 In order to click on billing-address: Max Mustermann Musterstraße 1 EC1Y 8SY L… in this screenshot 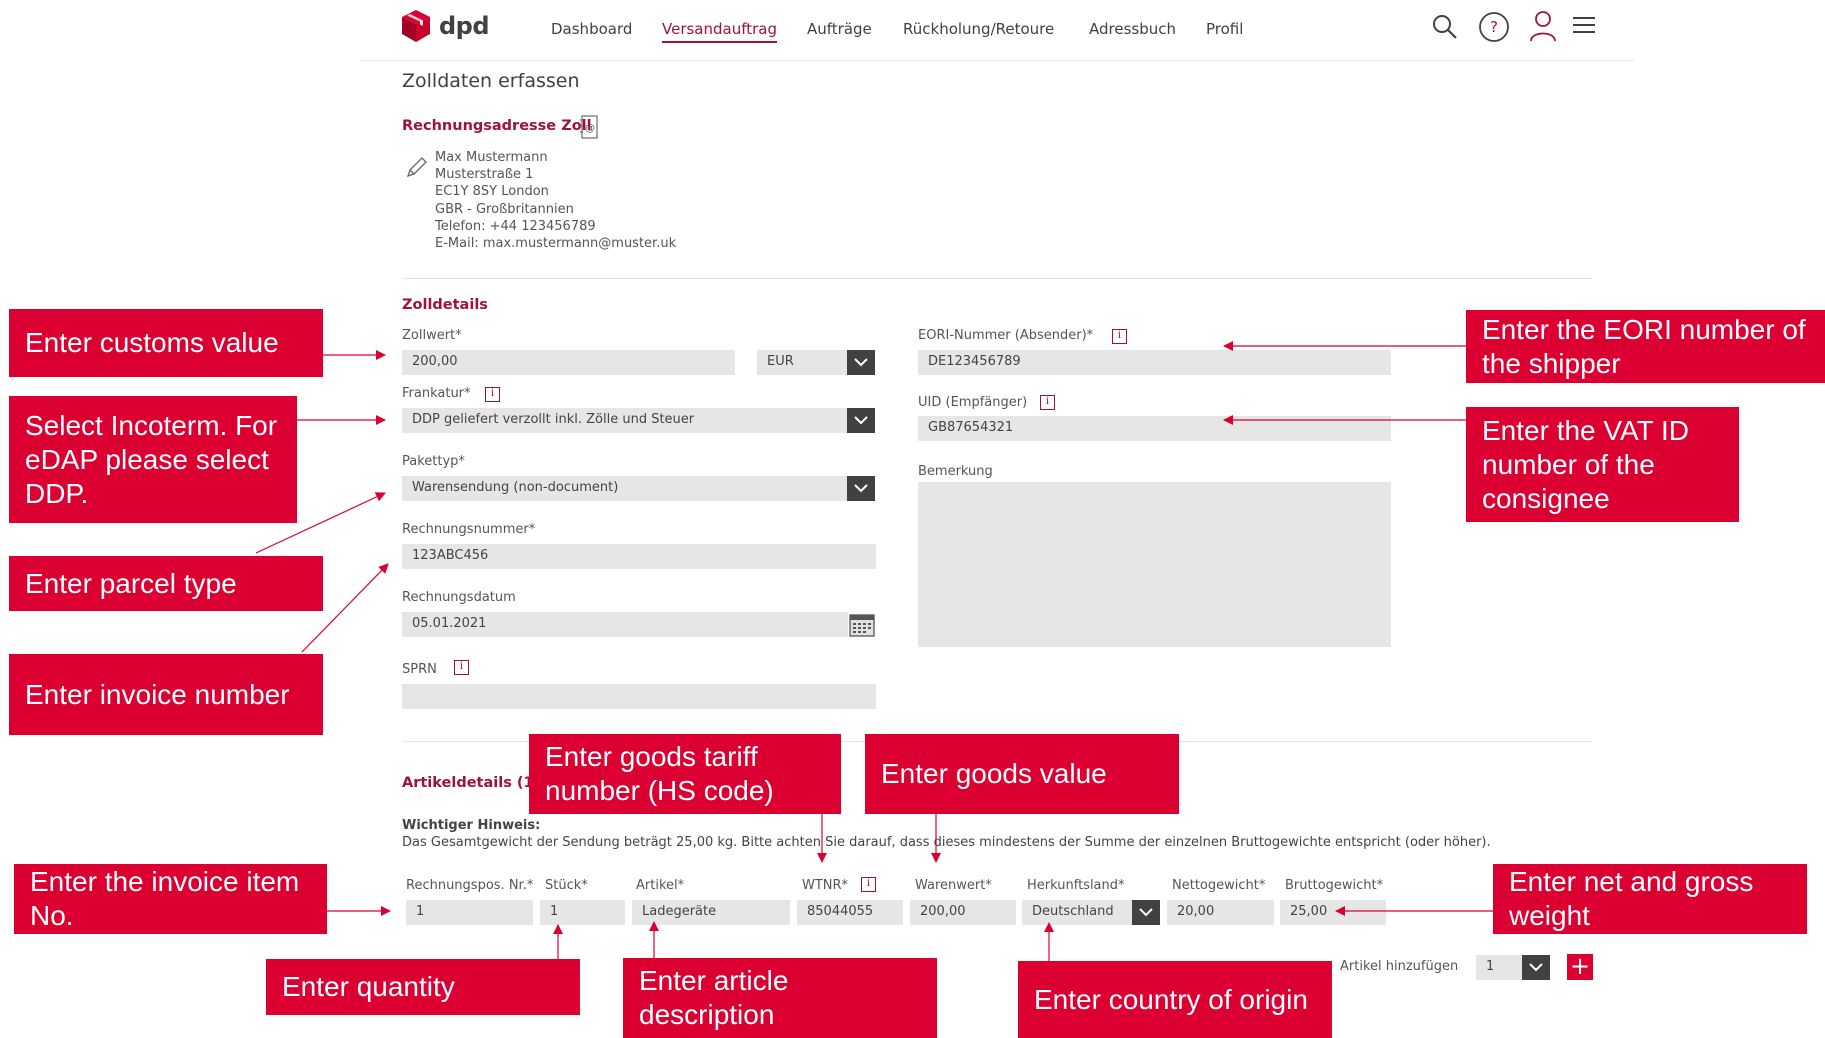, I will do `click(555, 200)`.